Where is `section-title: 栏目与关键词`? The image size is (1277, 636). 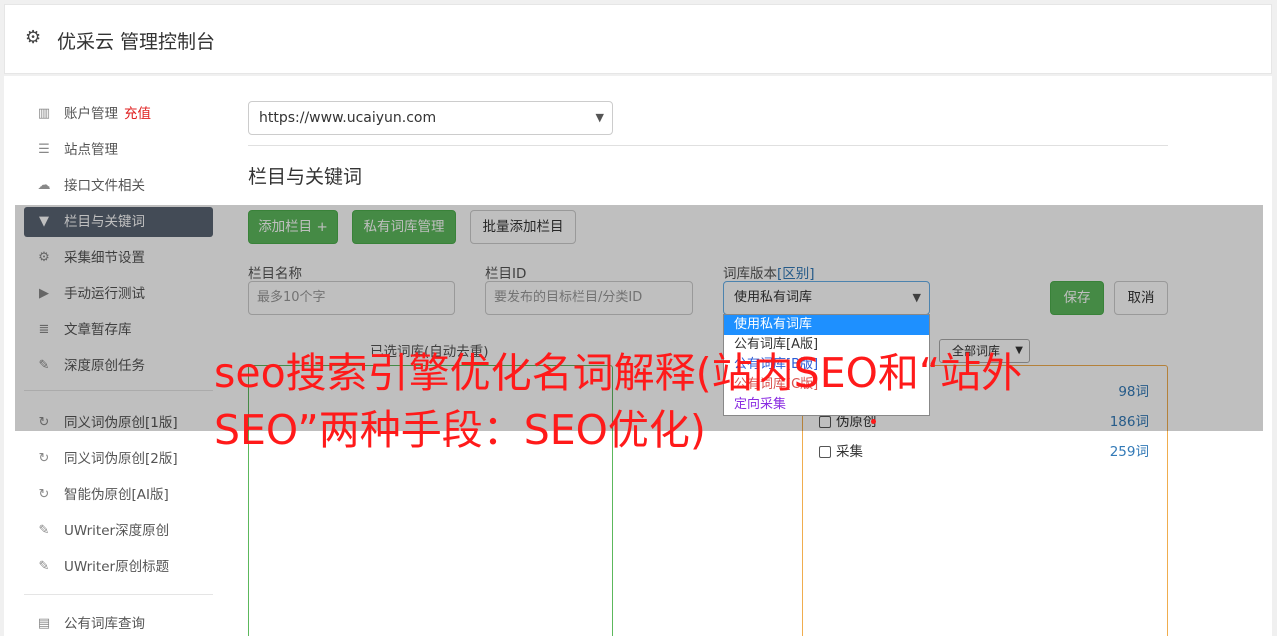
section-title: 栏目与关键词 is located at coordinates (305, 177).